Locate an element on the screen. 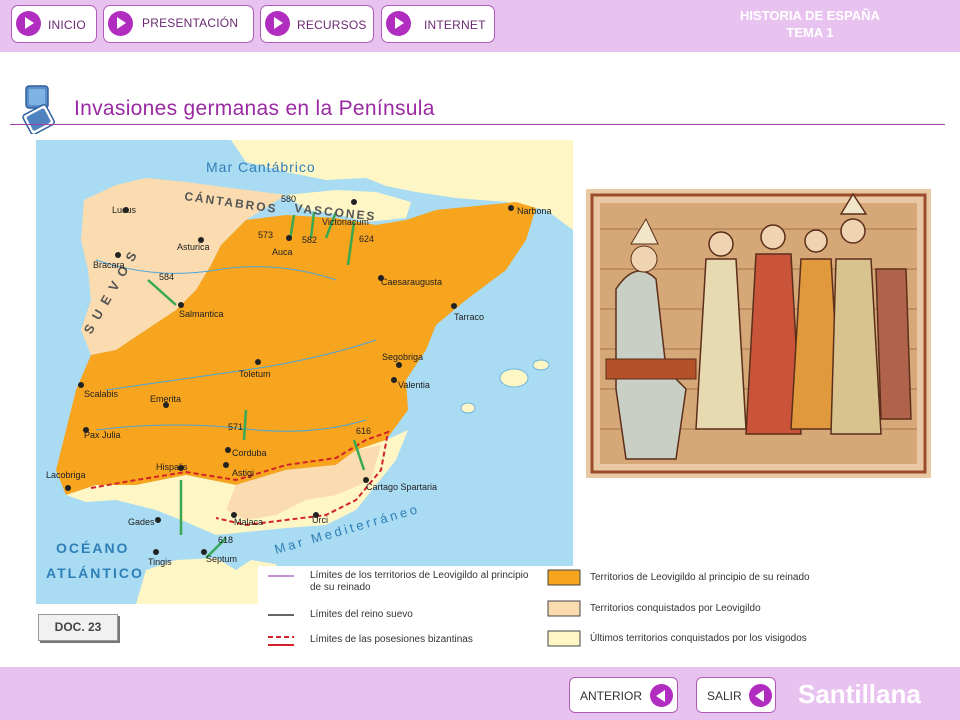 This screenshot has height=720, width=960. city-label: Malaca is located at coordinates (248, 522).